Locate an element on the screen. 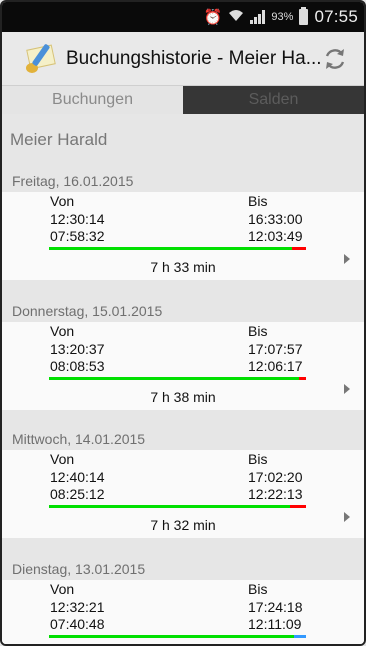 The width and height of the screenshot is (366, 646). status-bar: ⏰ 93% 07:55 is located at coordinates (183, 17).